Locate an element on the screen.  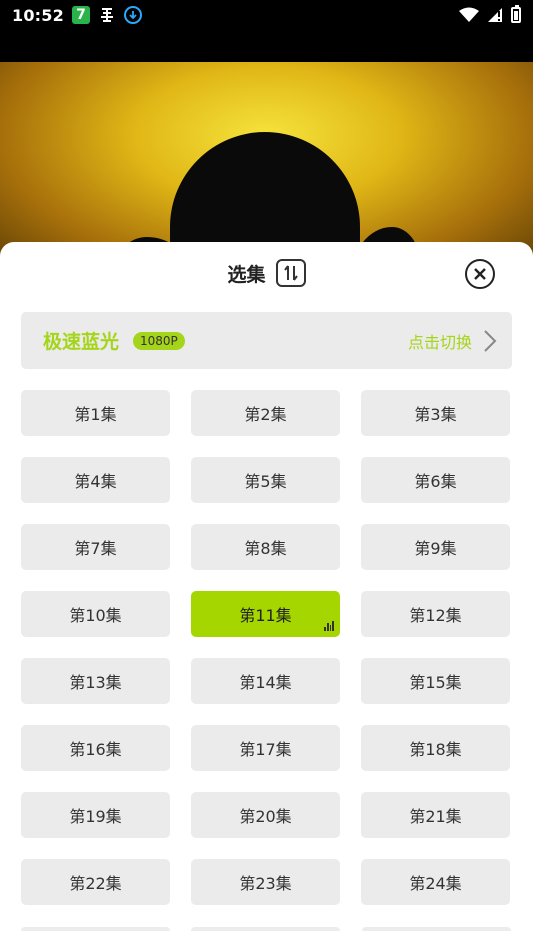
episode-label: 第13集 is located at coordinates (95, 682).